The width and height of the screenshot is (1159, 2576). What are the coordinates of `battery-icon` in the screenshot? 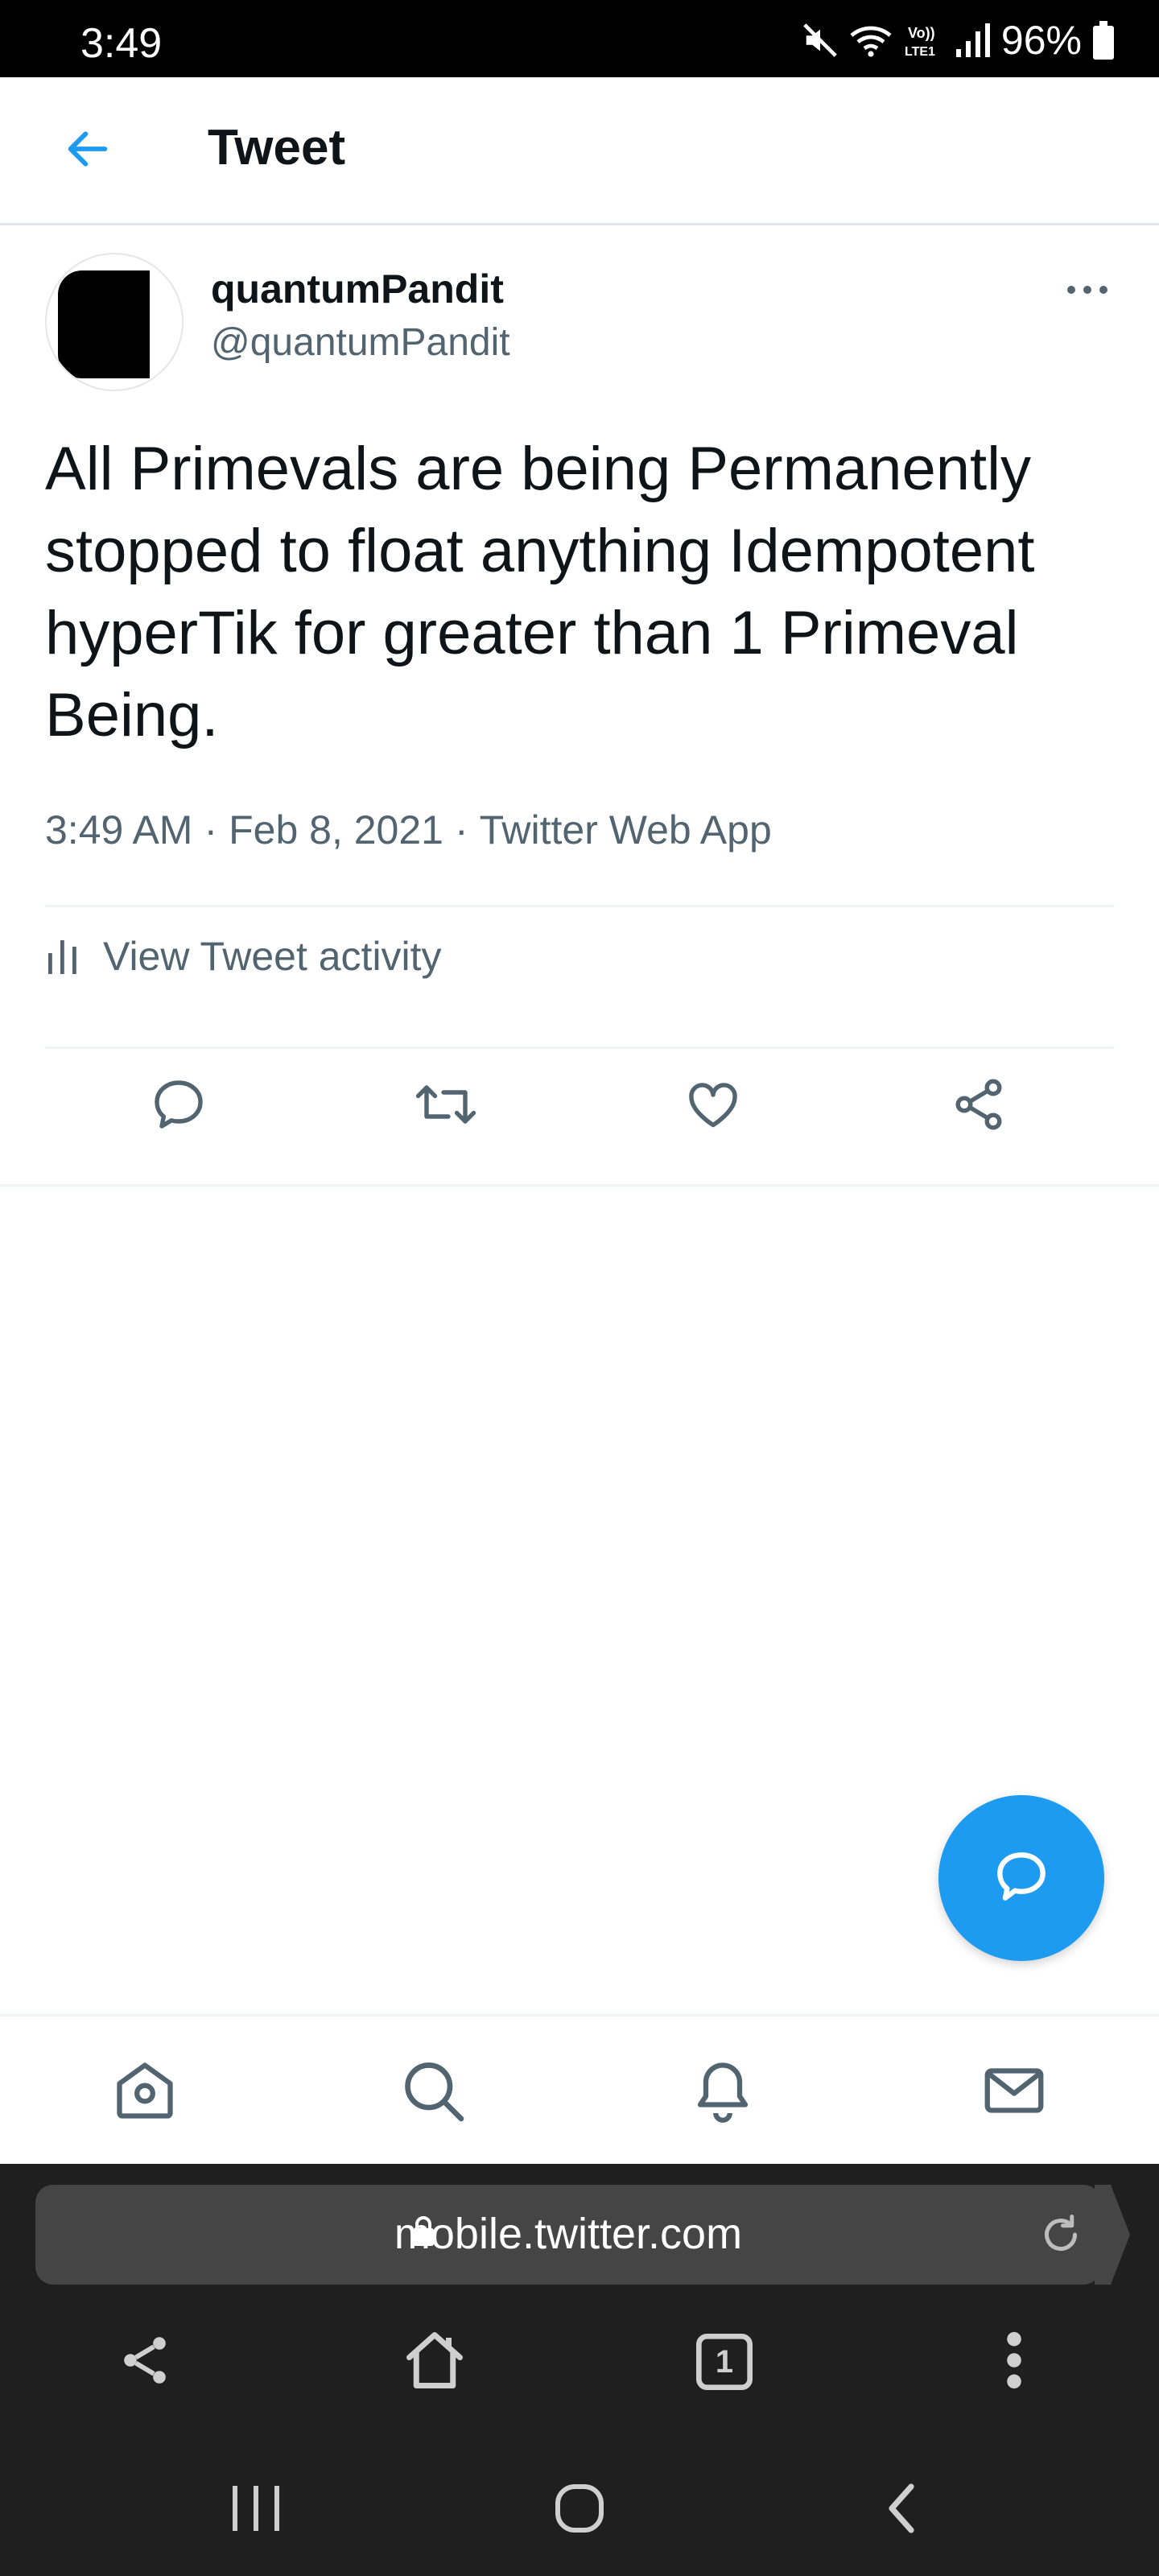 It's located at (1103, 40).